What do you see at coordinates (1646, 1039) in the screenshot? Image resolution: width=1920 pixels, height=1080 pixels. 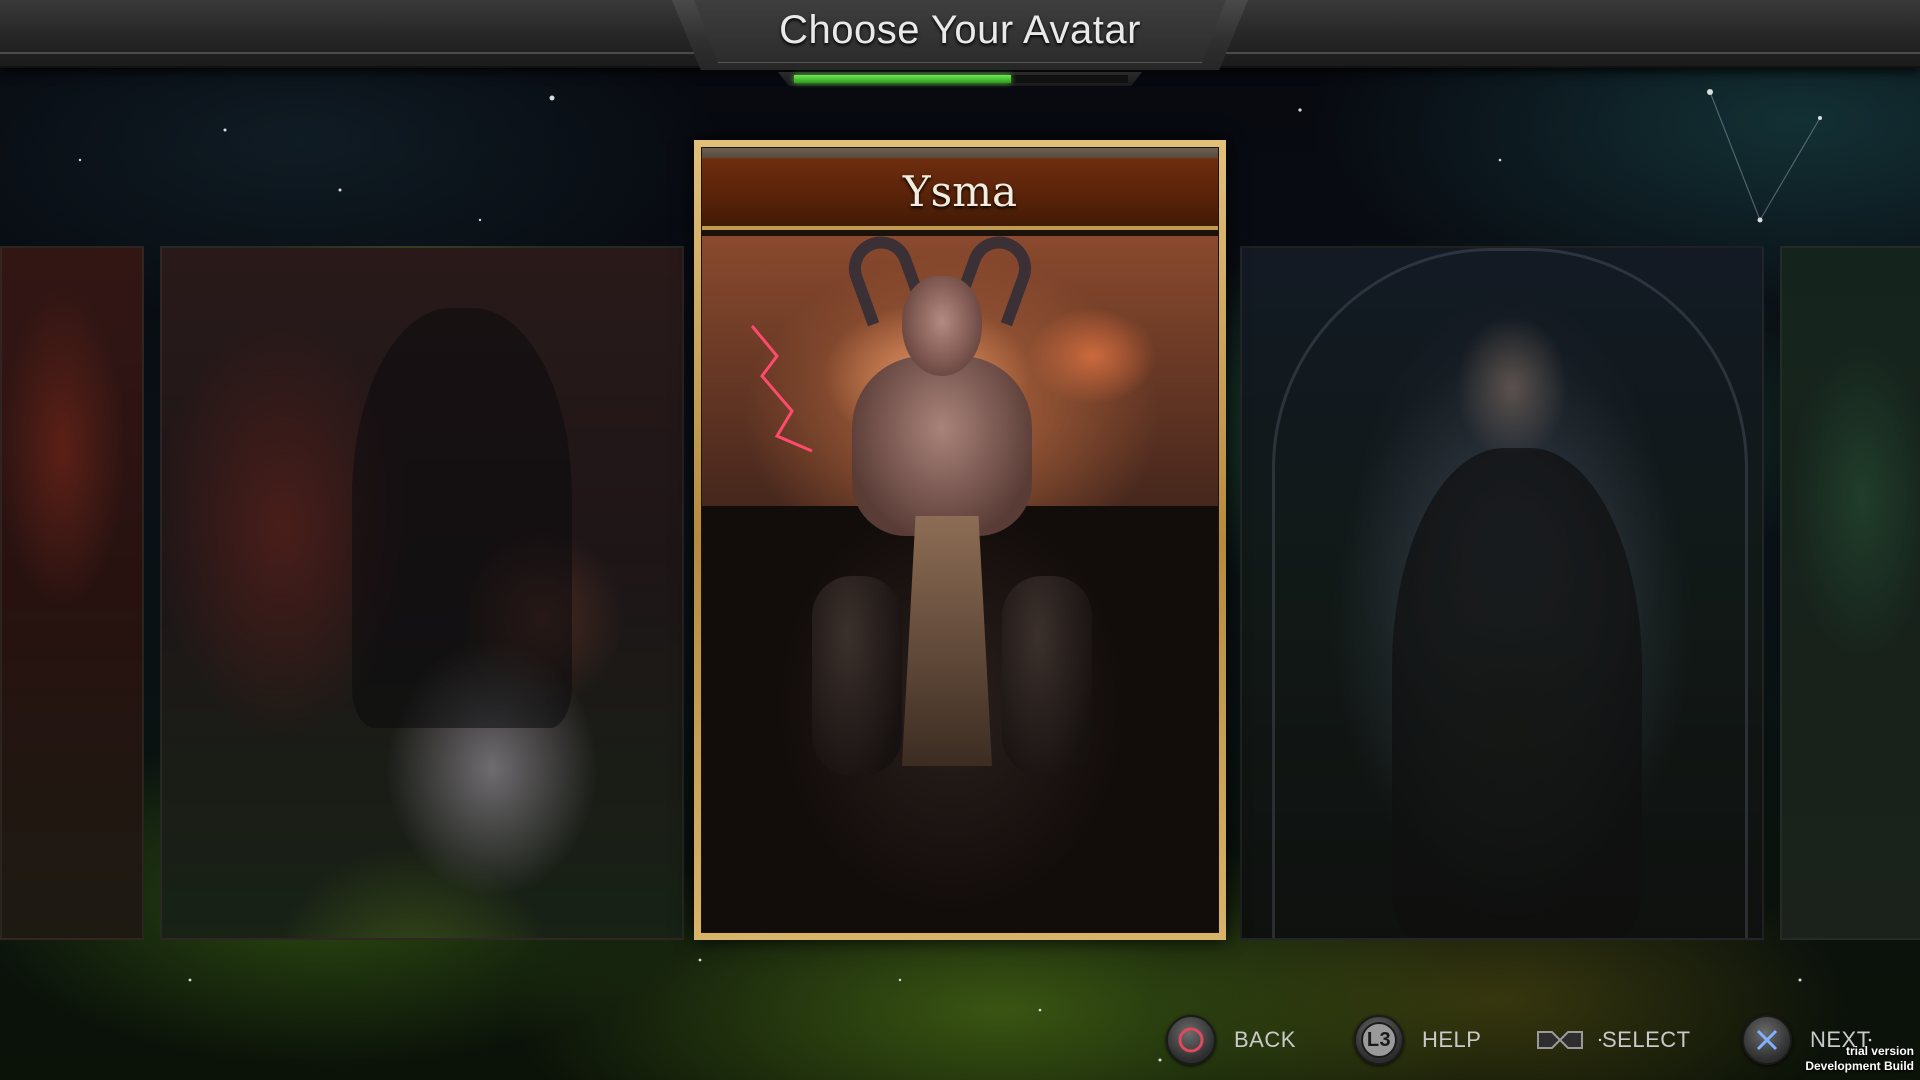 I see `select-label: SELECT` at bounding box center [1646, 1039].